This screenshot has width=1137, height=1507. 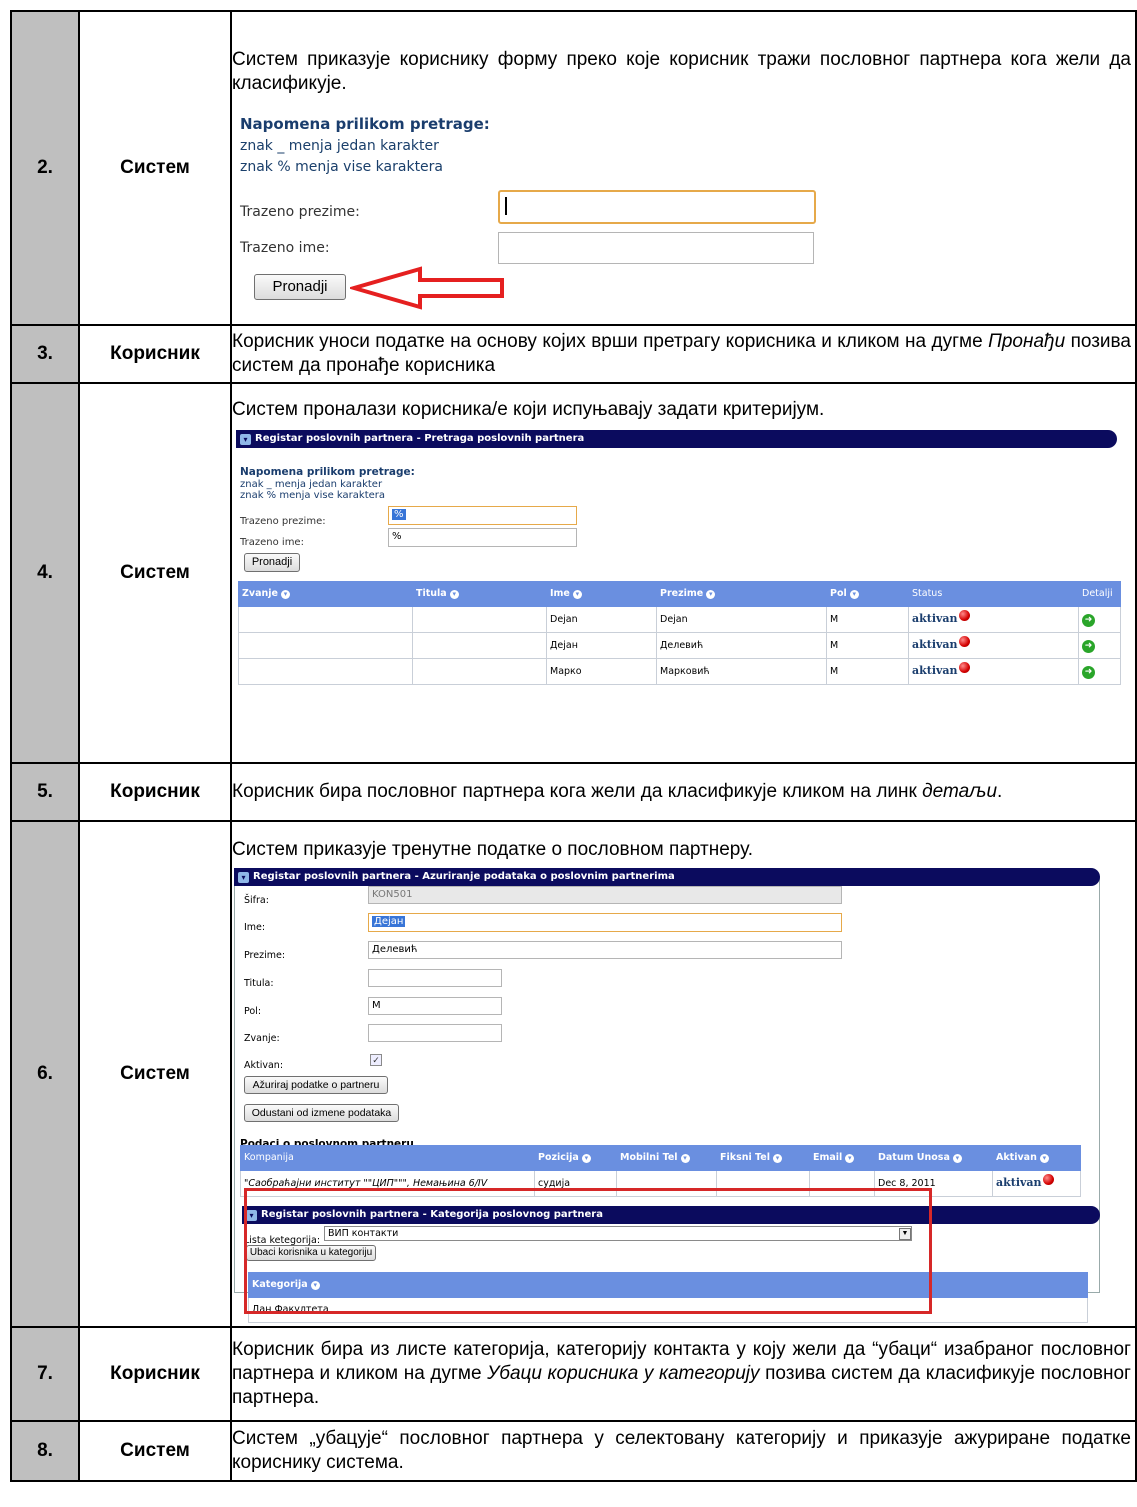 What do you see at coordinates (741, 645) in the screenshot?
I see `cell-prezime: Делевић` at bounding box center [741, 645].